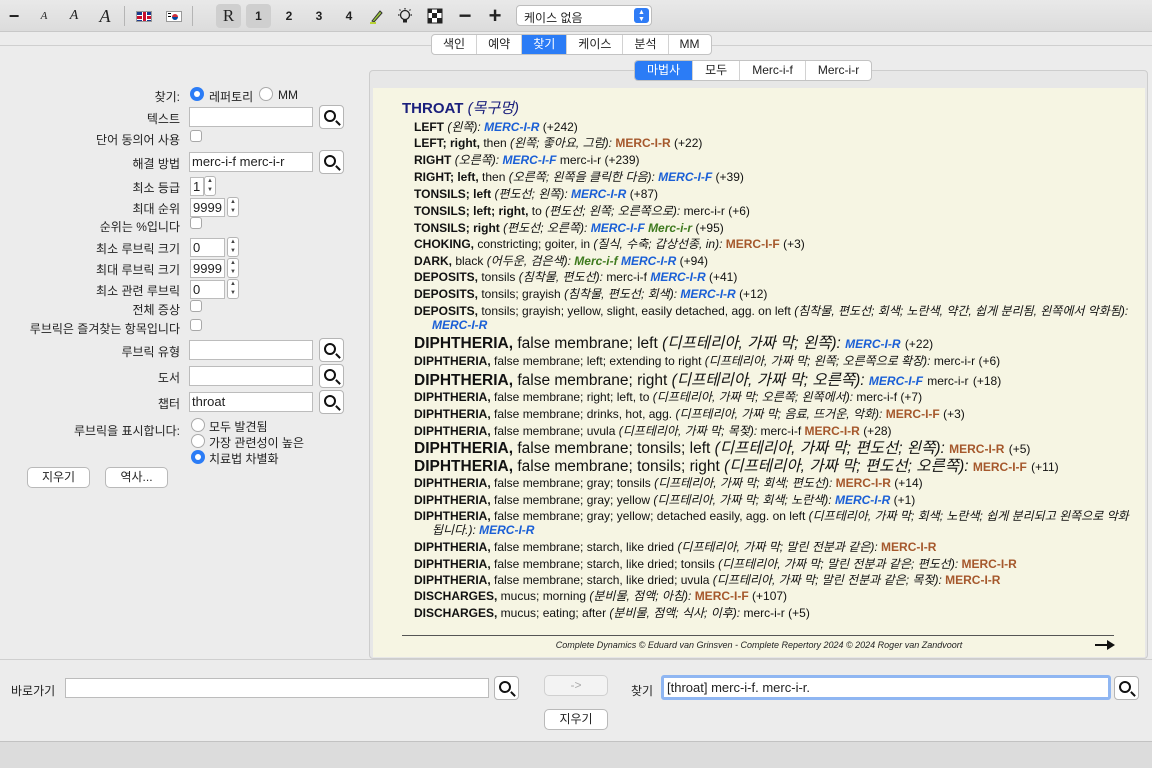  I want to click on case-select: 케이스 없음 ▲ ▼, so click(584, 15).